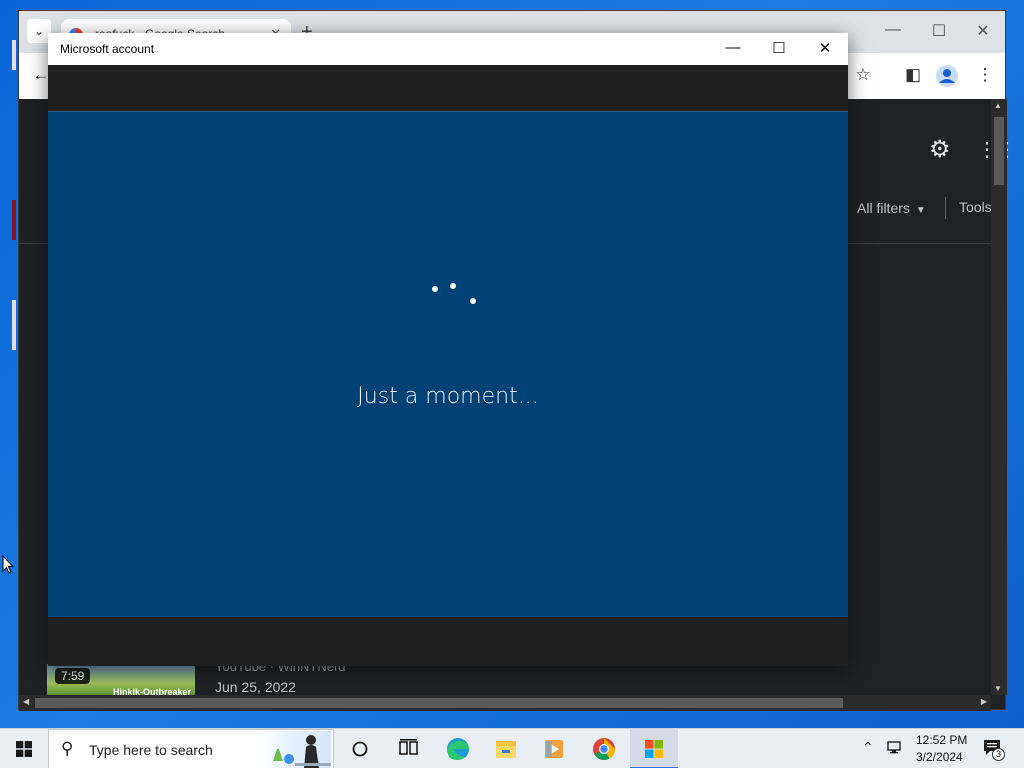  I want to click on more-menu-icon: ⋮, so click(985, 75).